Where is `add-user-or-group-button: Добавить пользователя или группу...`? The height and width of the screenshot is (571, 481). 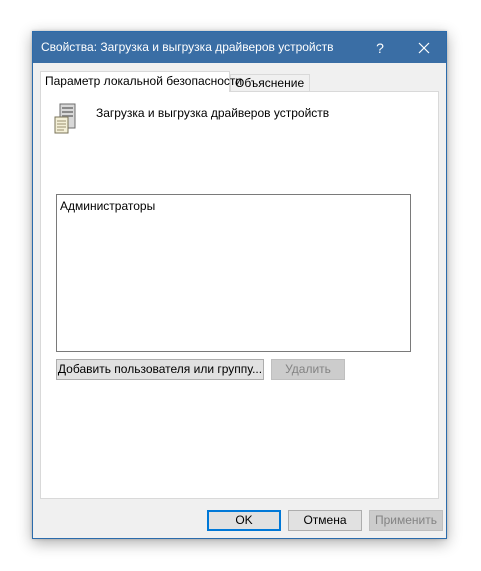 add-user-or-group-button: Добавить пользователя или группу... is located at coordinates (160, 369).